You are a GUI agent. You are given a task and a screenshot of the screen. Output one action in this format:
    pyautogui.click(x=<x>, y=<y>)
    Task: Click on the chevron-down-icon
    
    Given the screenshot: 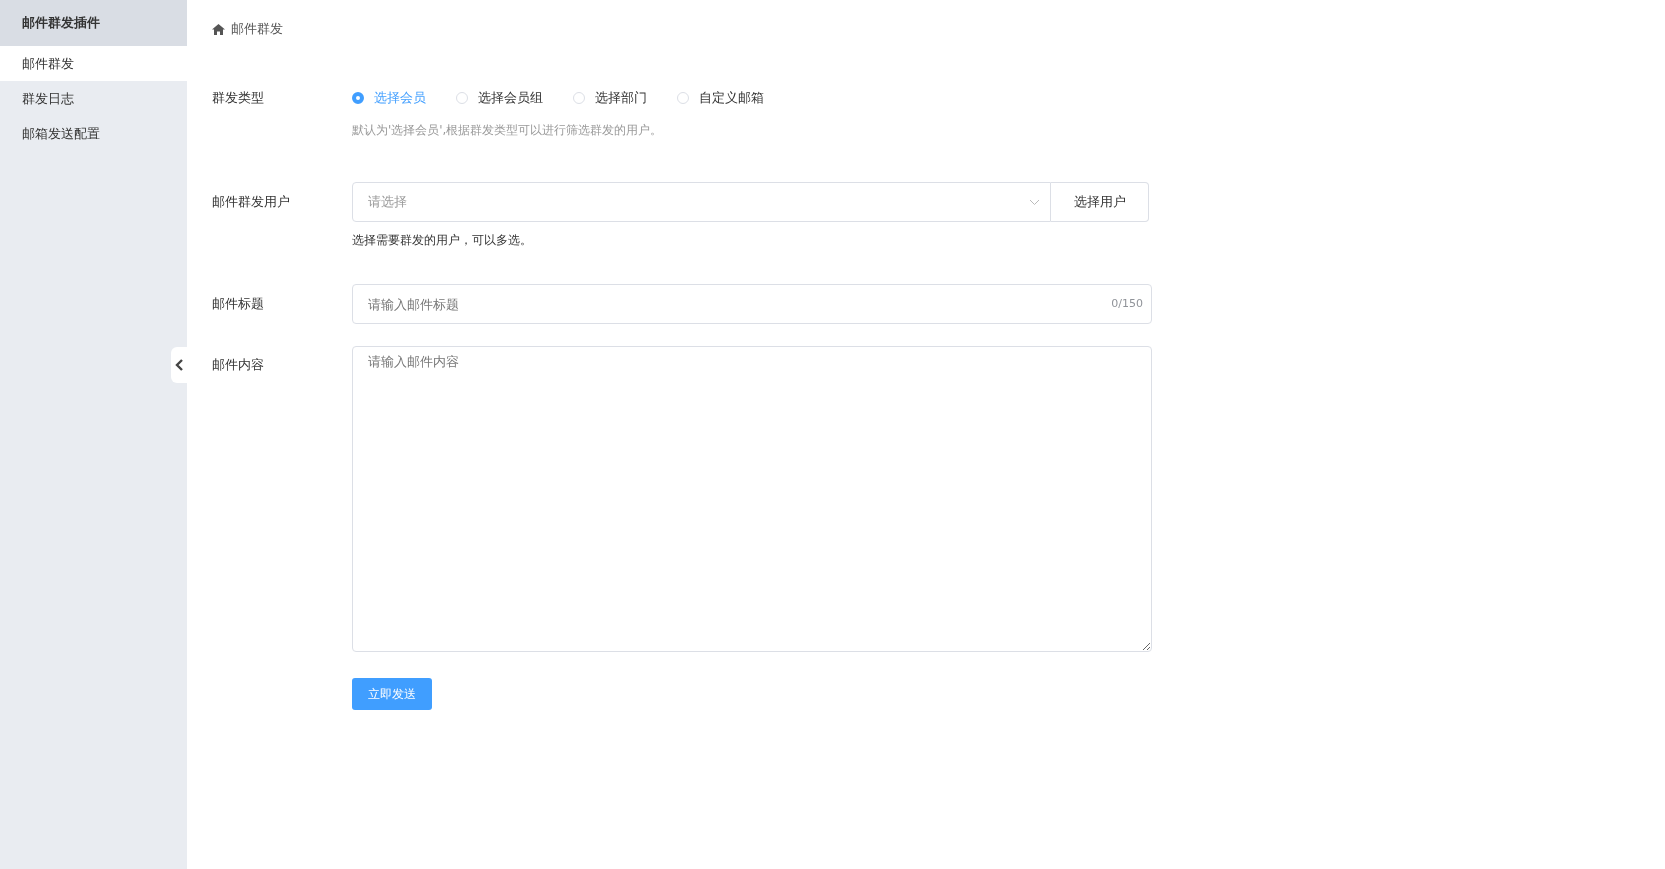 What is the action you would take?
    pyautogui.click(x=1034, y=202)
    